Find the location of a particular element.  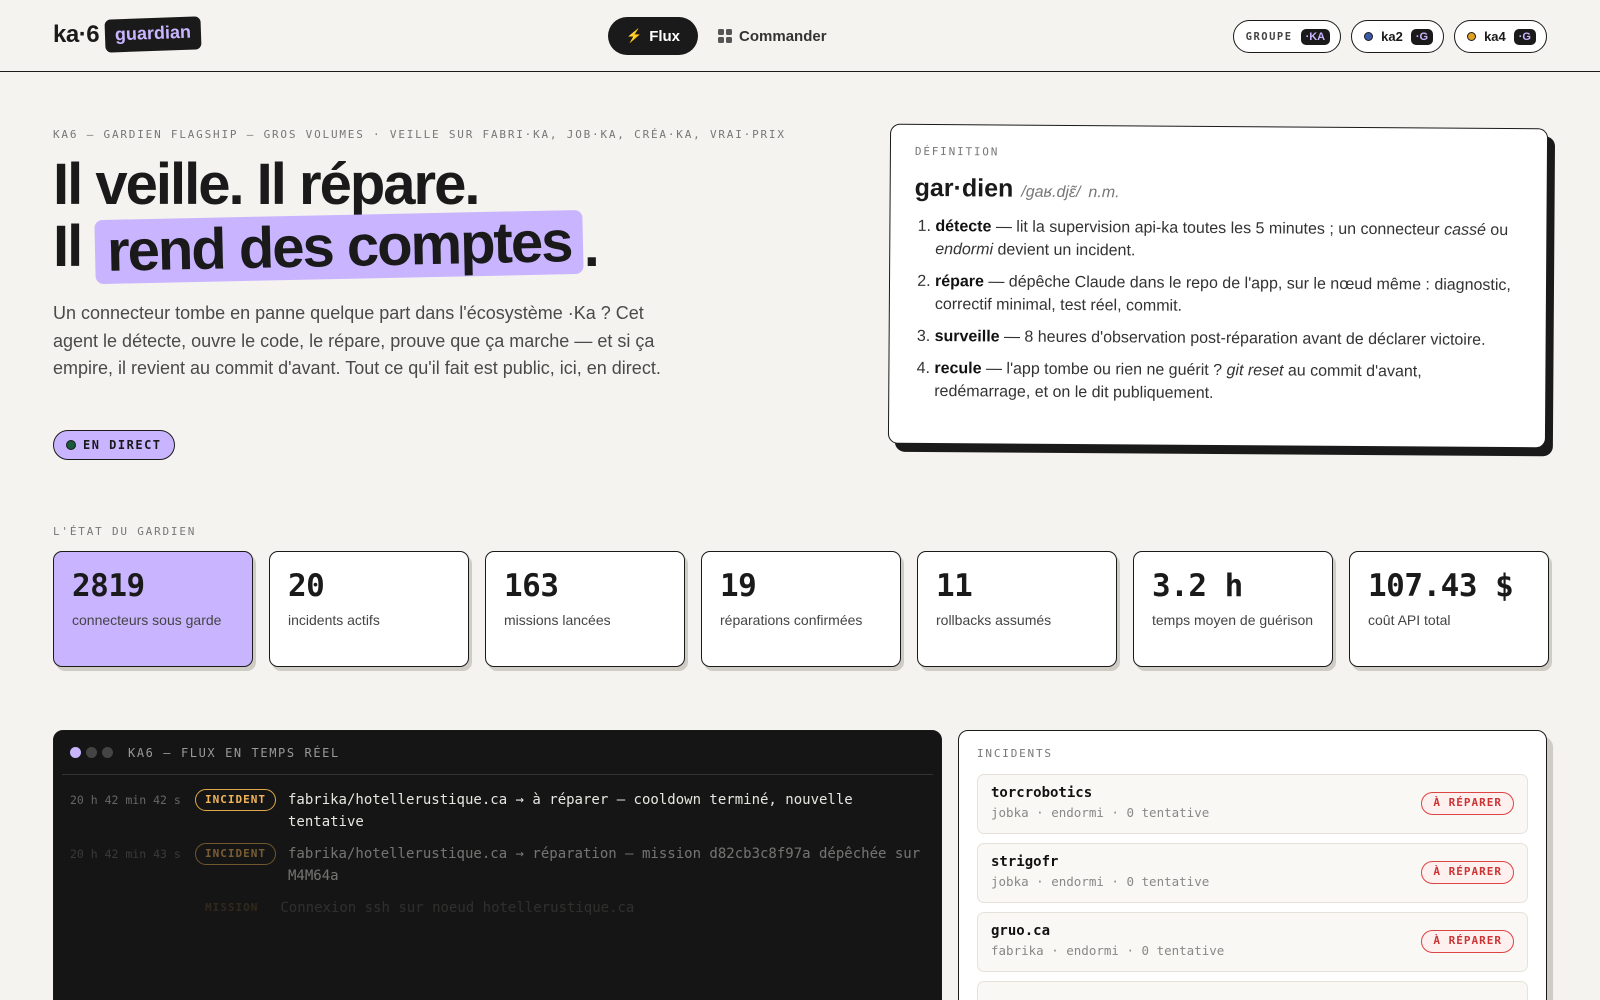

hero-title-highlight: rend des comptes is located at coordinates (339, 247).